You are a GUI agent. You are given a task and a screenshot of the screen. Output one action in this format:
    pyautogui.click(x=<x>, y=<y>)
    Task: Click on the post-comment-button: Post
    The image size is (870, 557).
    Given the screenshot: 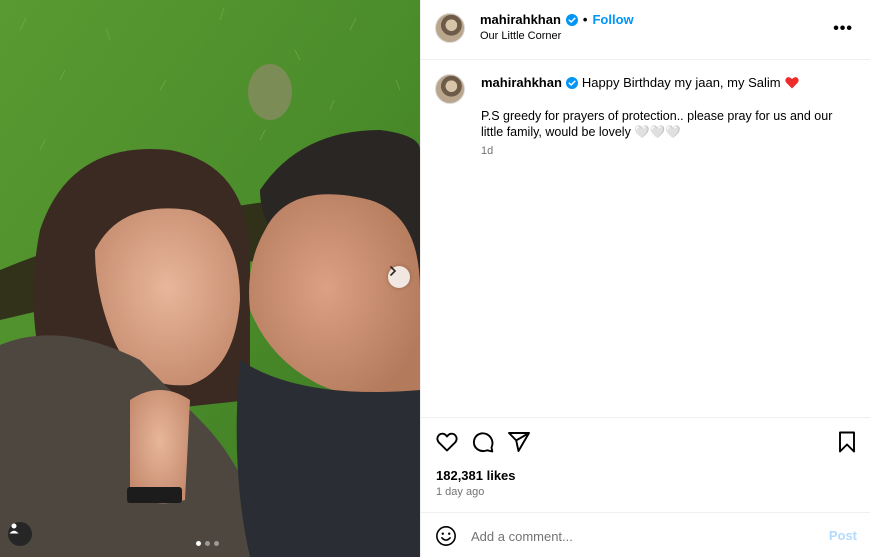 What is the action you would take?
    pyautogui.click(x=843, y=535)
    